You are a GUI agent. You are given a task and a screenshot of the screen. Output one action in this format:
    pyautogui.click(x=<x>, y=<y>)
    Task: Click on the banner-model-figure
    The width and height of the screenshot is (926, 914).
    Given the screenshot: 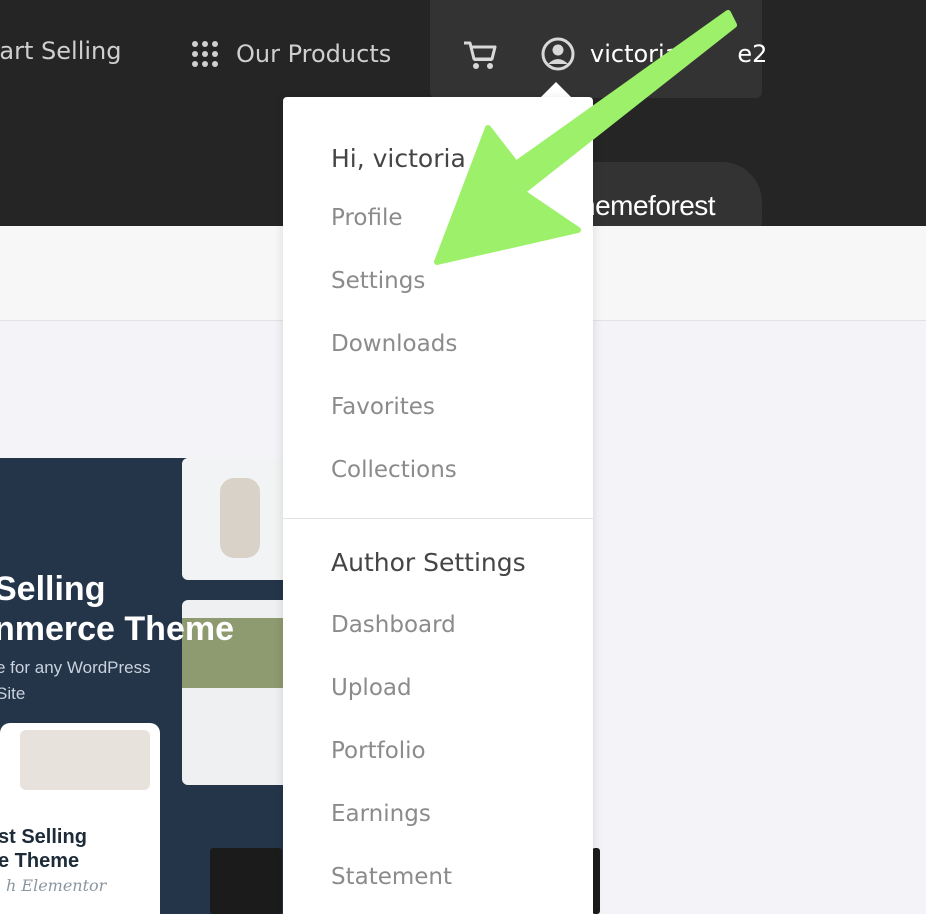 What is the action you would take?
    pyautogui.click(x=240, y=518)
    